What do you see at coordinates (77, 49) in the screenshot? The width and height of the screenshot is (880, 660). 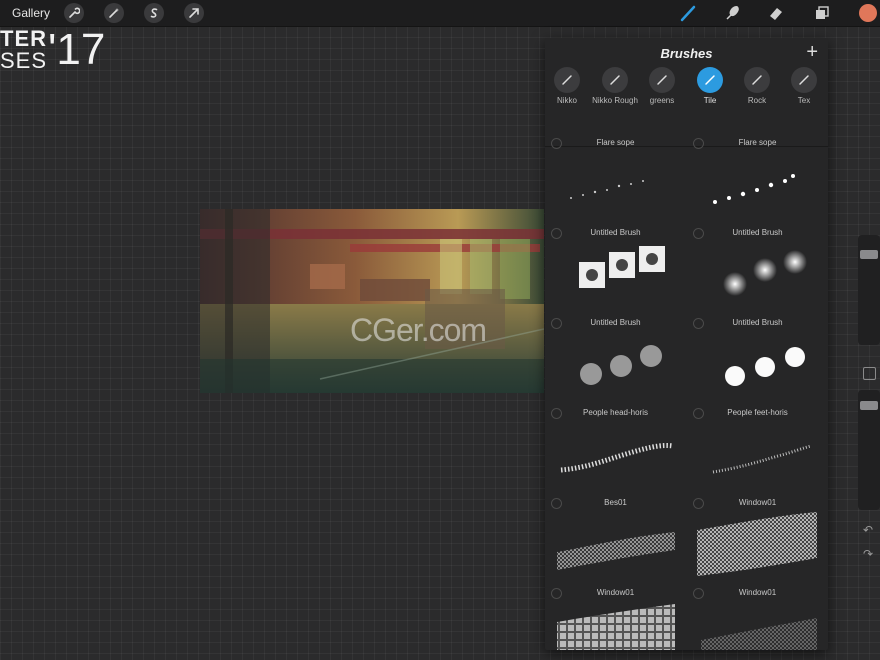 I see `poster-year: '17` at bounding box center [77, 49].